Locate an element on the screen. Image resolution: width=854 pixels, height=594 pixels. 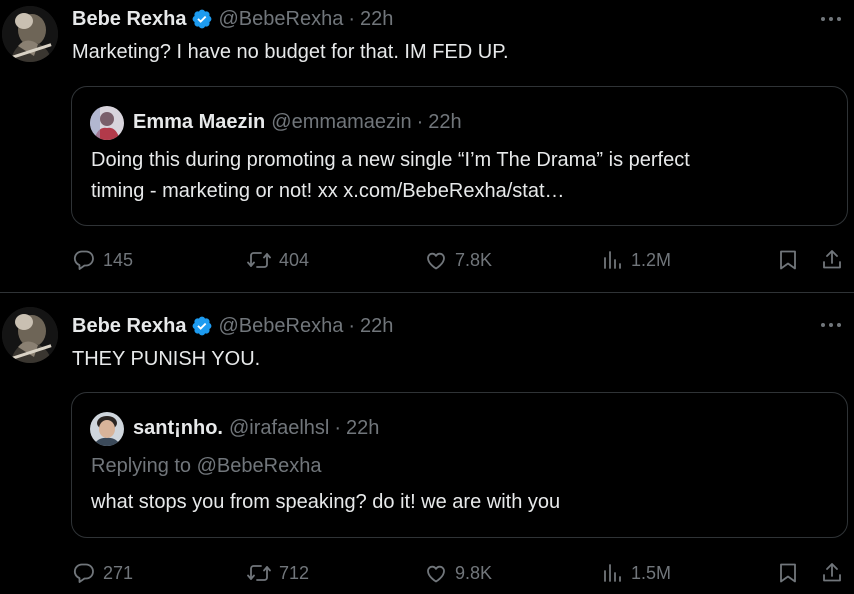
like-button: 9.8K is located at coordinates (458, 573).